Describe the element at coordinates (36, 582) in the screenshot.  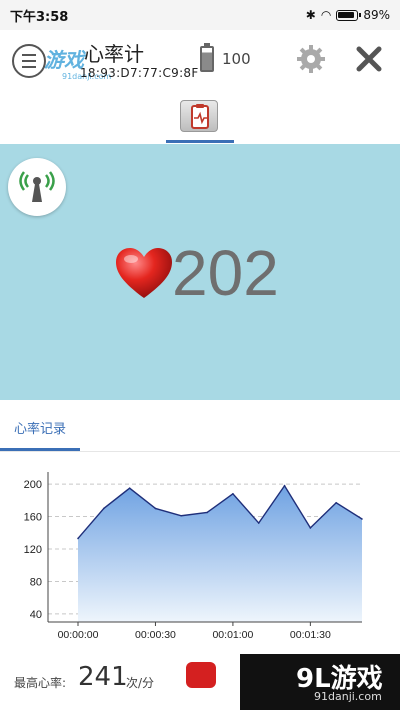
I see `y-tick-label: 80` at that location.